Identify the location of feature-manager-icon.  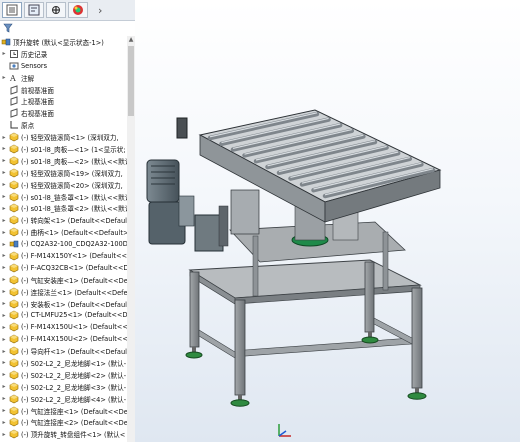
(12, 10).